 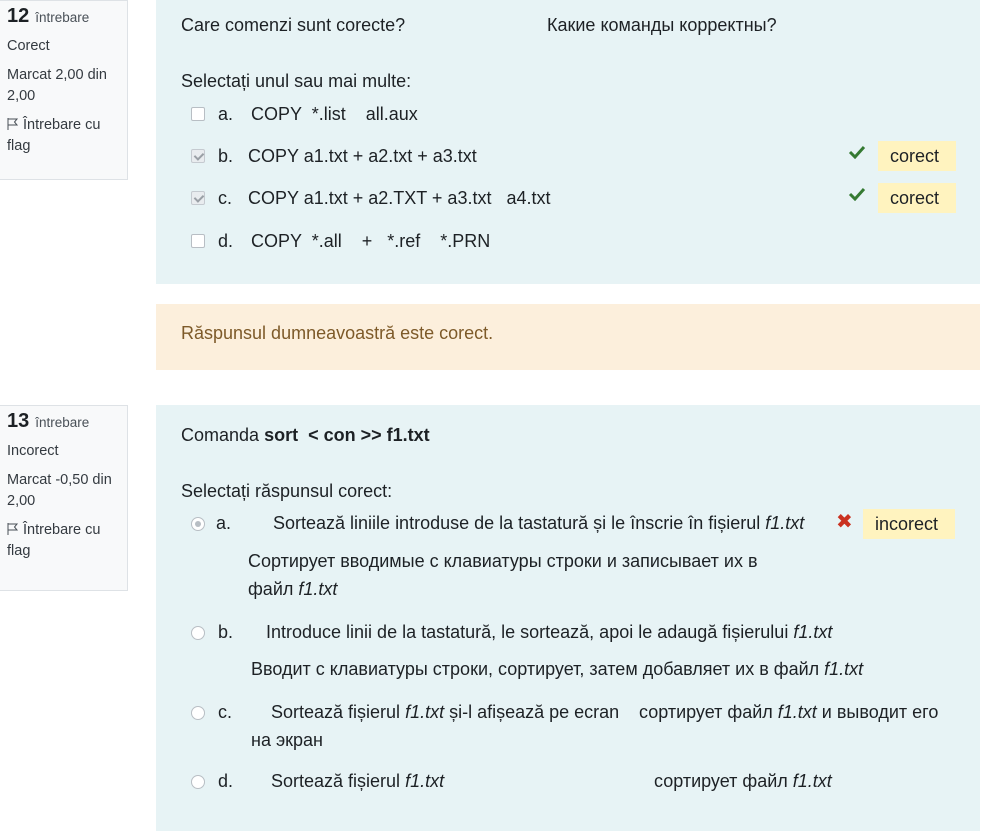 What do you see at coordinates (33, 451) in the screenshot?
I see `question-state: Incorect` at bounding box center [33, 451].